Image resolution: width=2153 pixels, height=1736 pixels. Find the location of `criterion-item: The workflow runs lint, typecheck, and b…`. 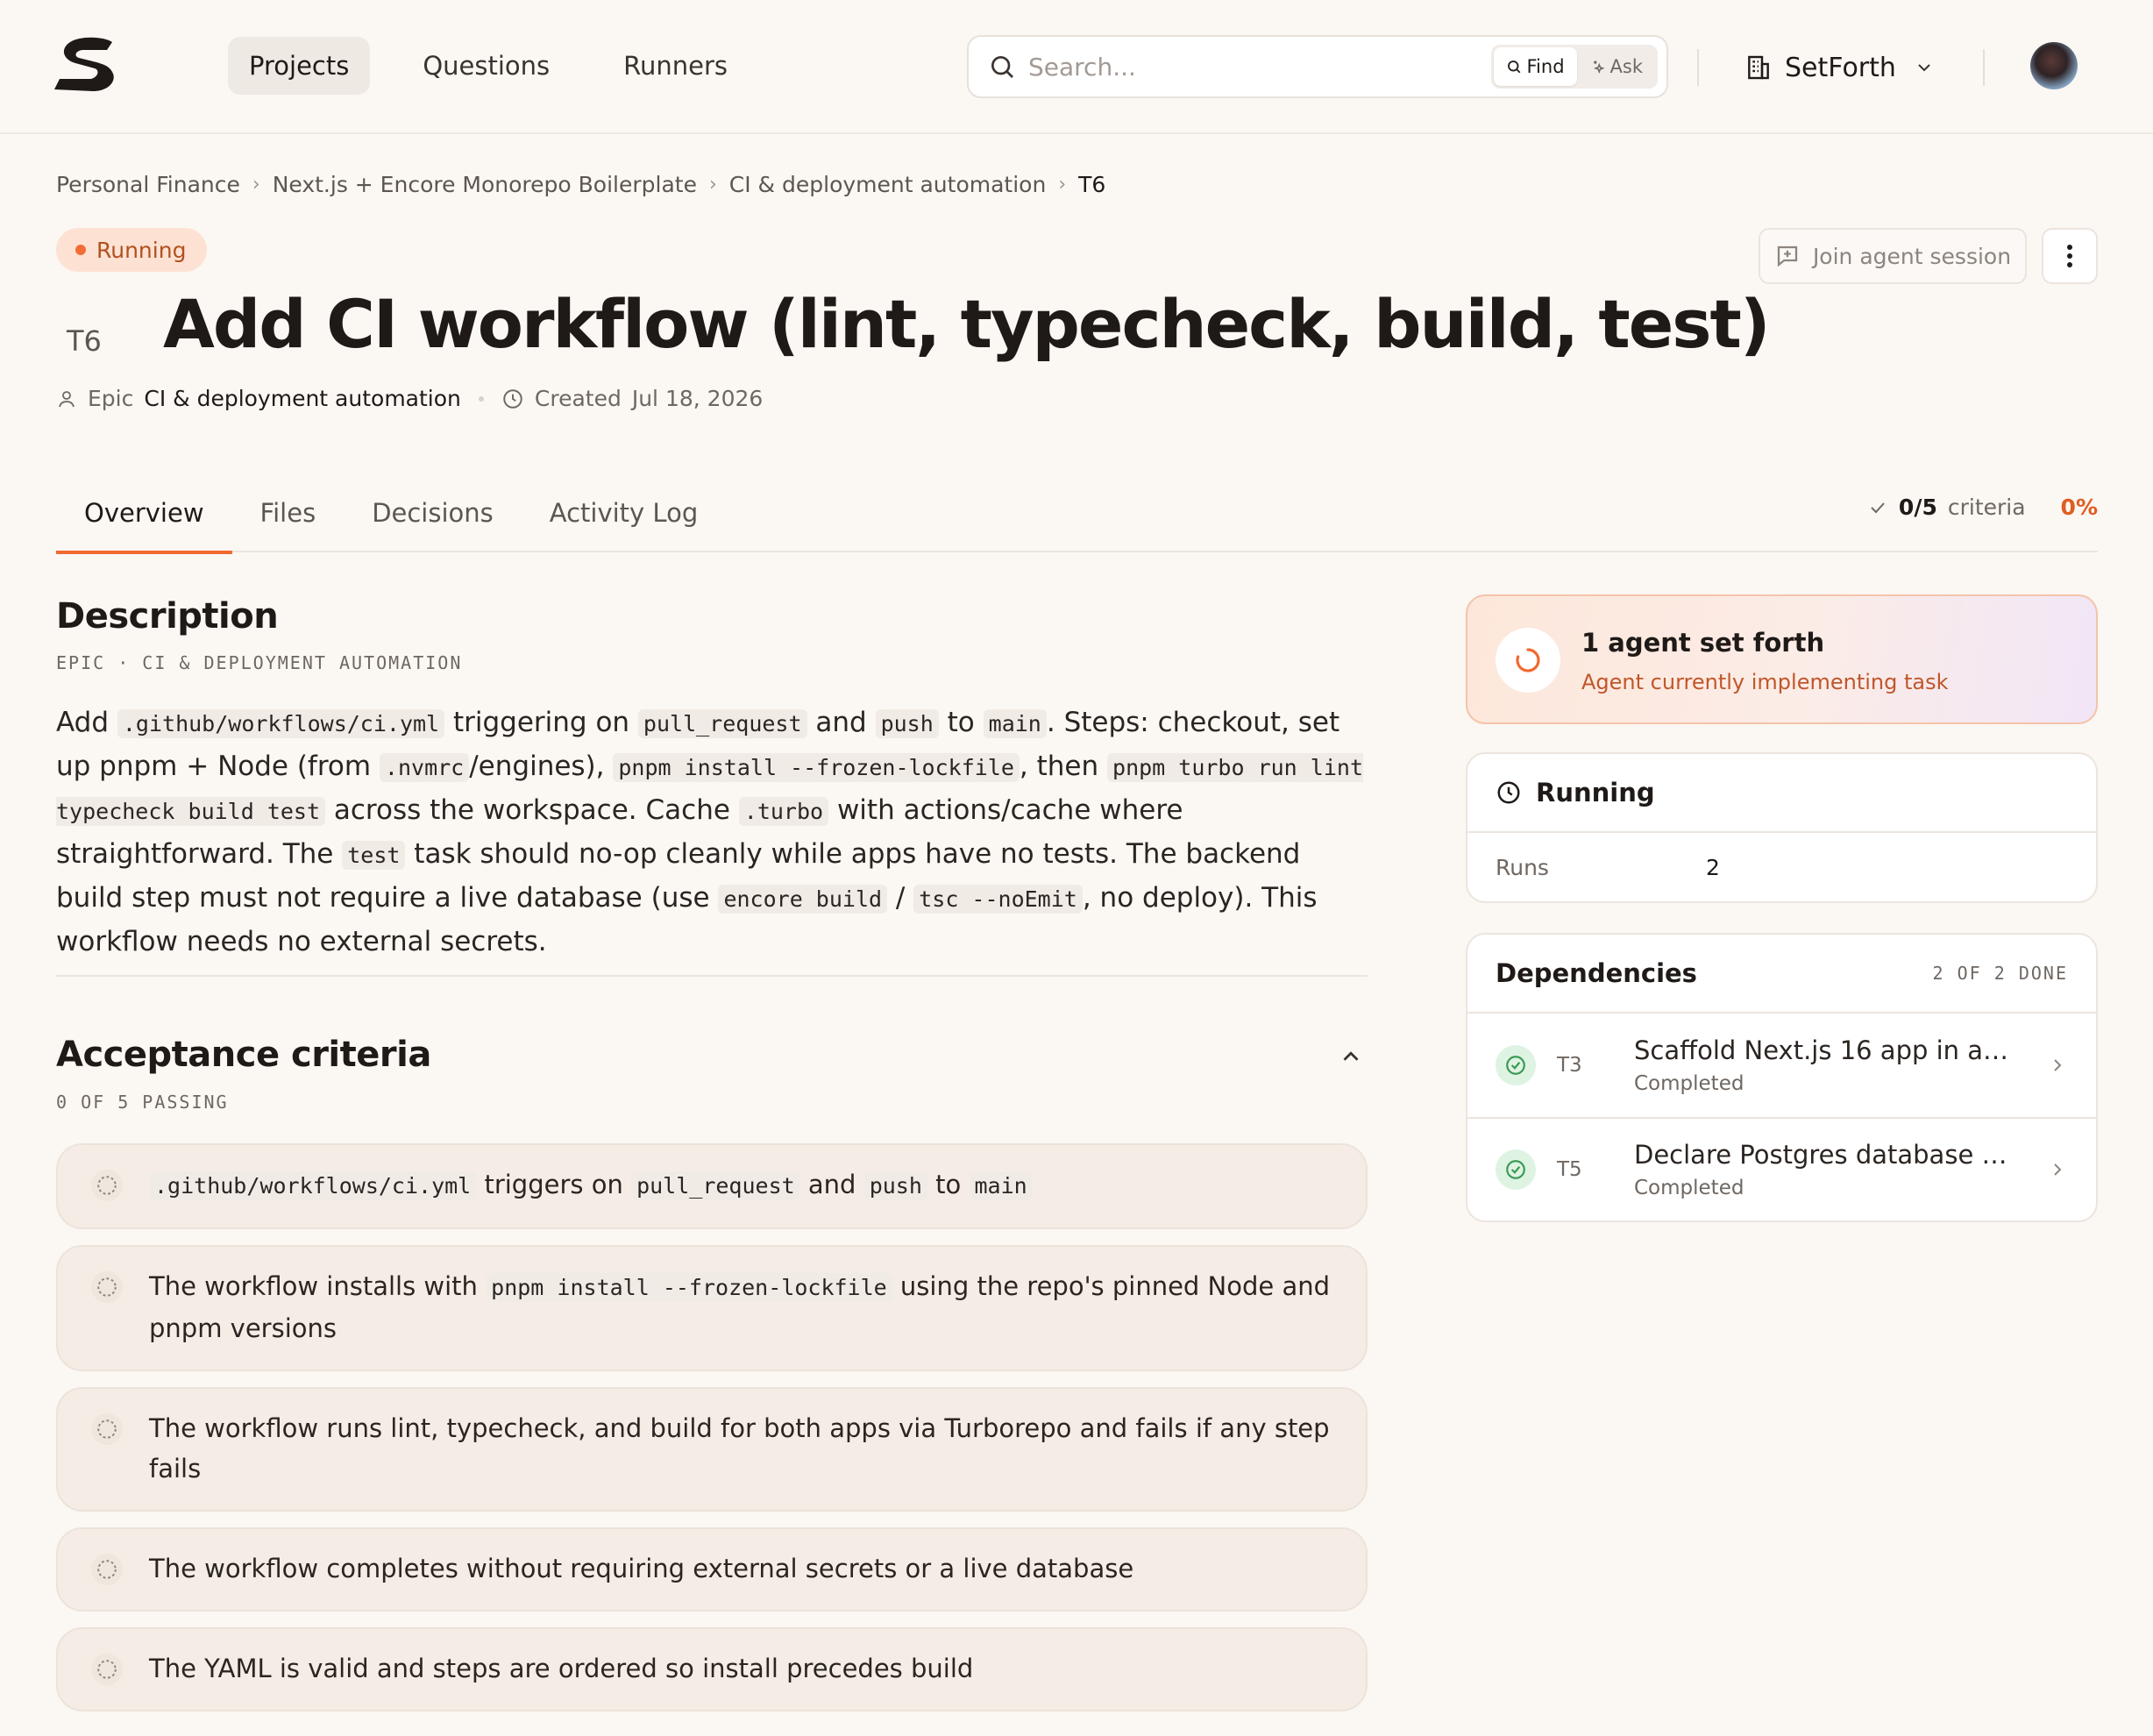

criterion-item: The workflow runs lint, typecheck, and b… is located at coordinates (712, 1449).